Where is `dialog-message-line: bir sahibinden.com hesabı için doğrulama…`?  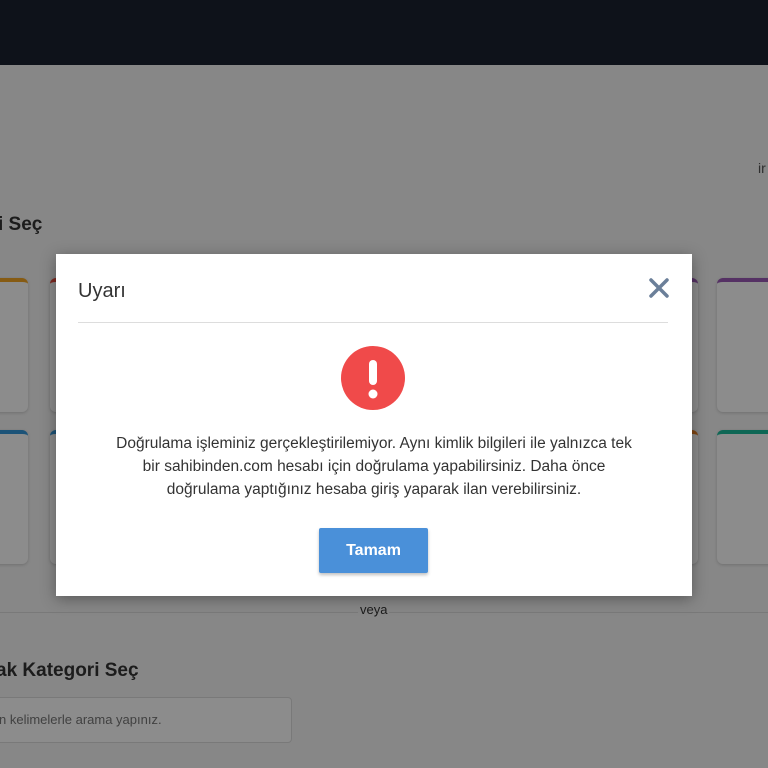 dialog-message-line: bir sahibinden.com hesabı için doğrulama… is located at coordinates (374, 466).